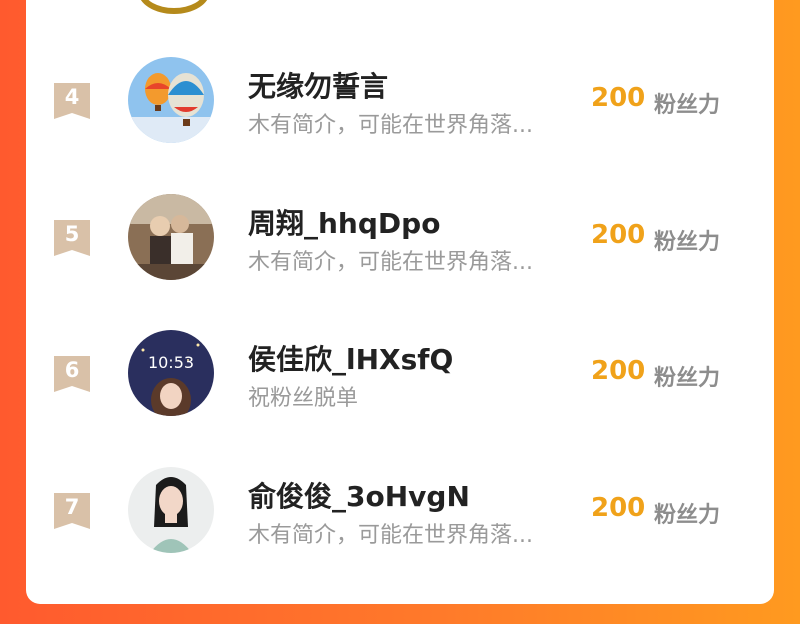 The height and width of the screenshot is (624, 800). What do you see at coordinates (359, 495) in the screenshot?
I see `user-name: 俞俊俊_3oHvgN` at bounding box center [359, 495].